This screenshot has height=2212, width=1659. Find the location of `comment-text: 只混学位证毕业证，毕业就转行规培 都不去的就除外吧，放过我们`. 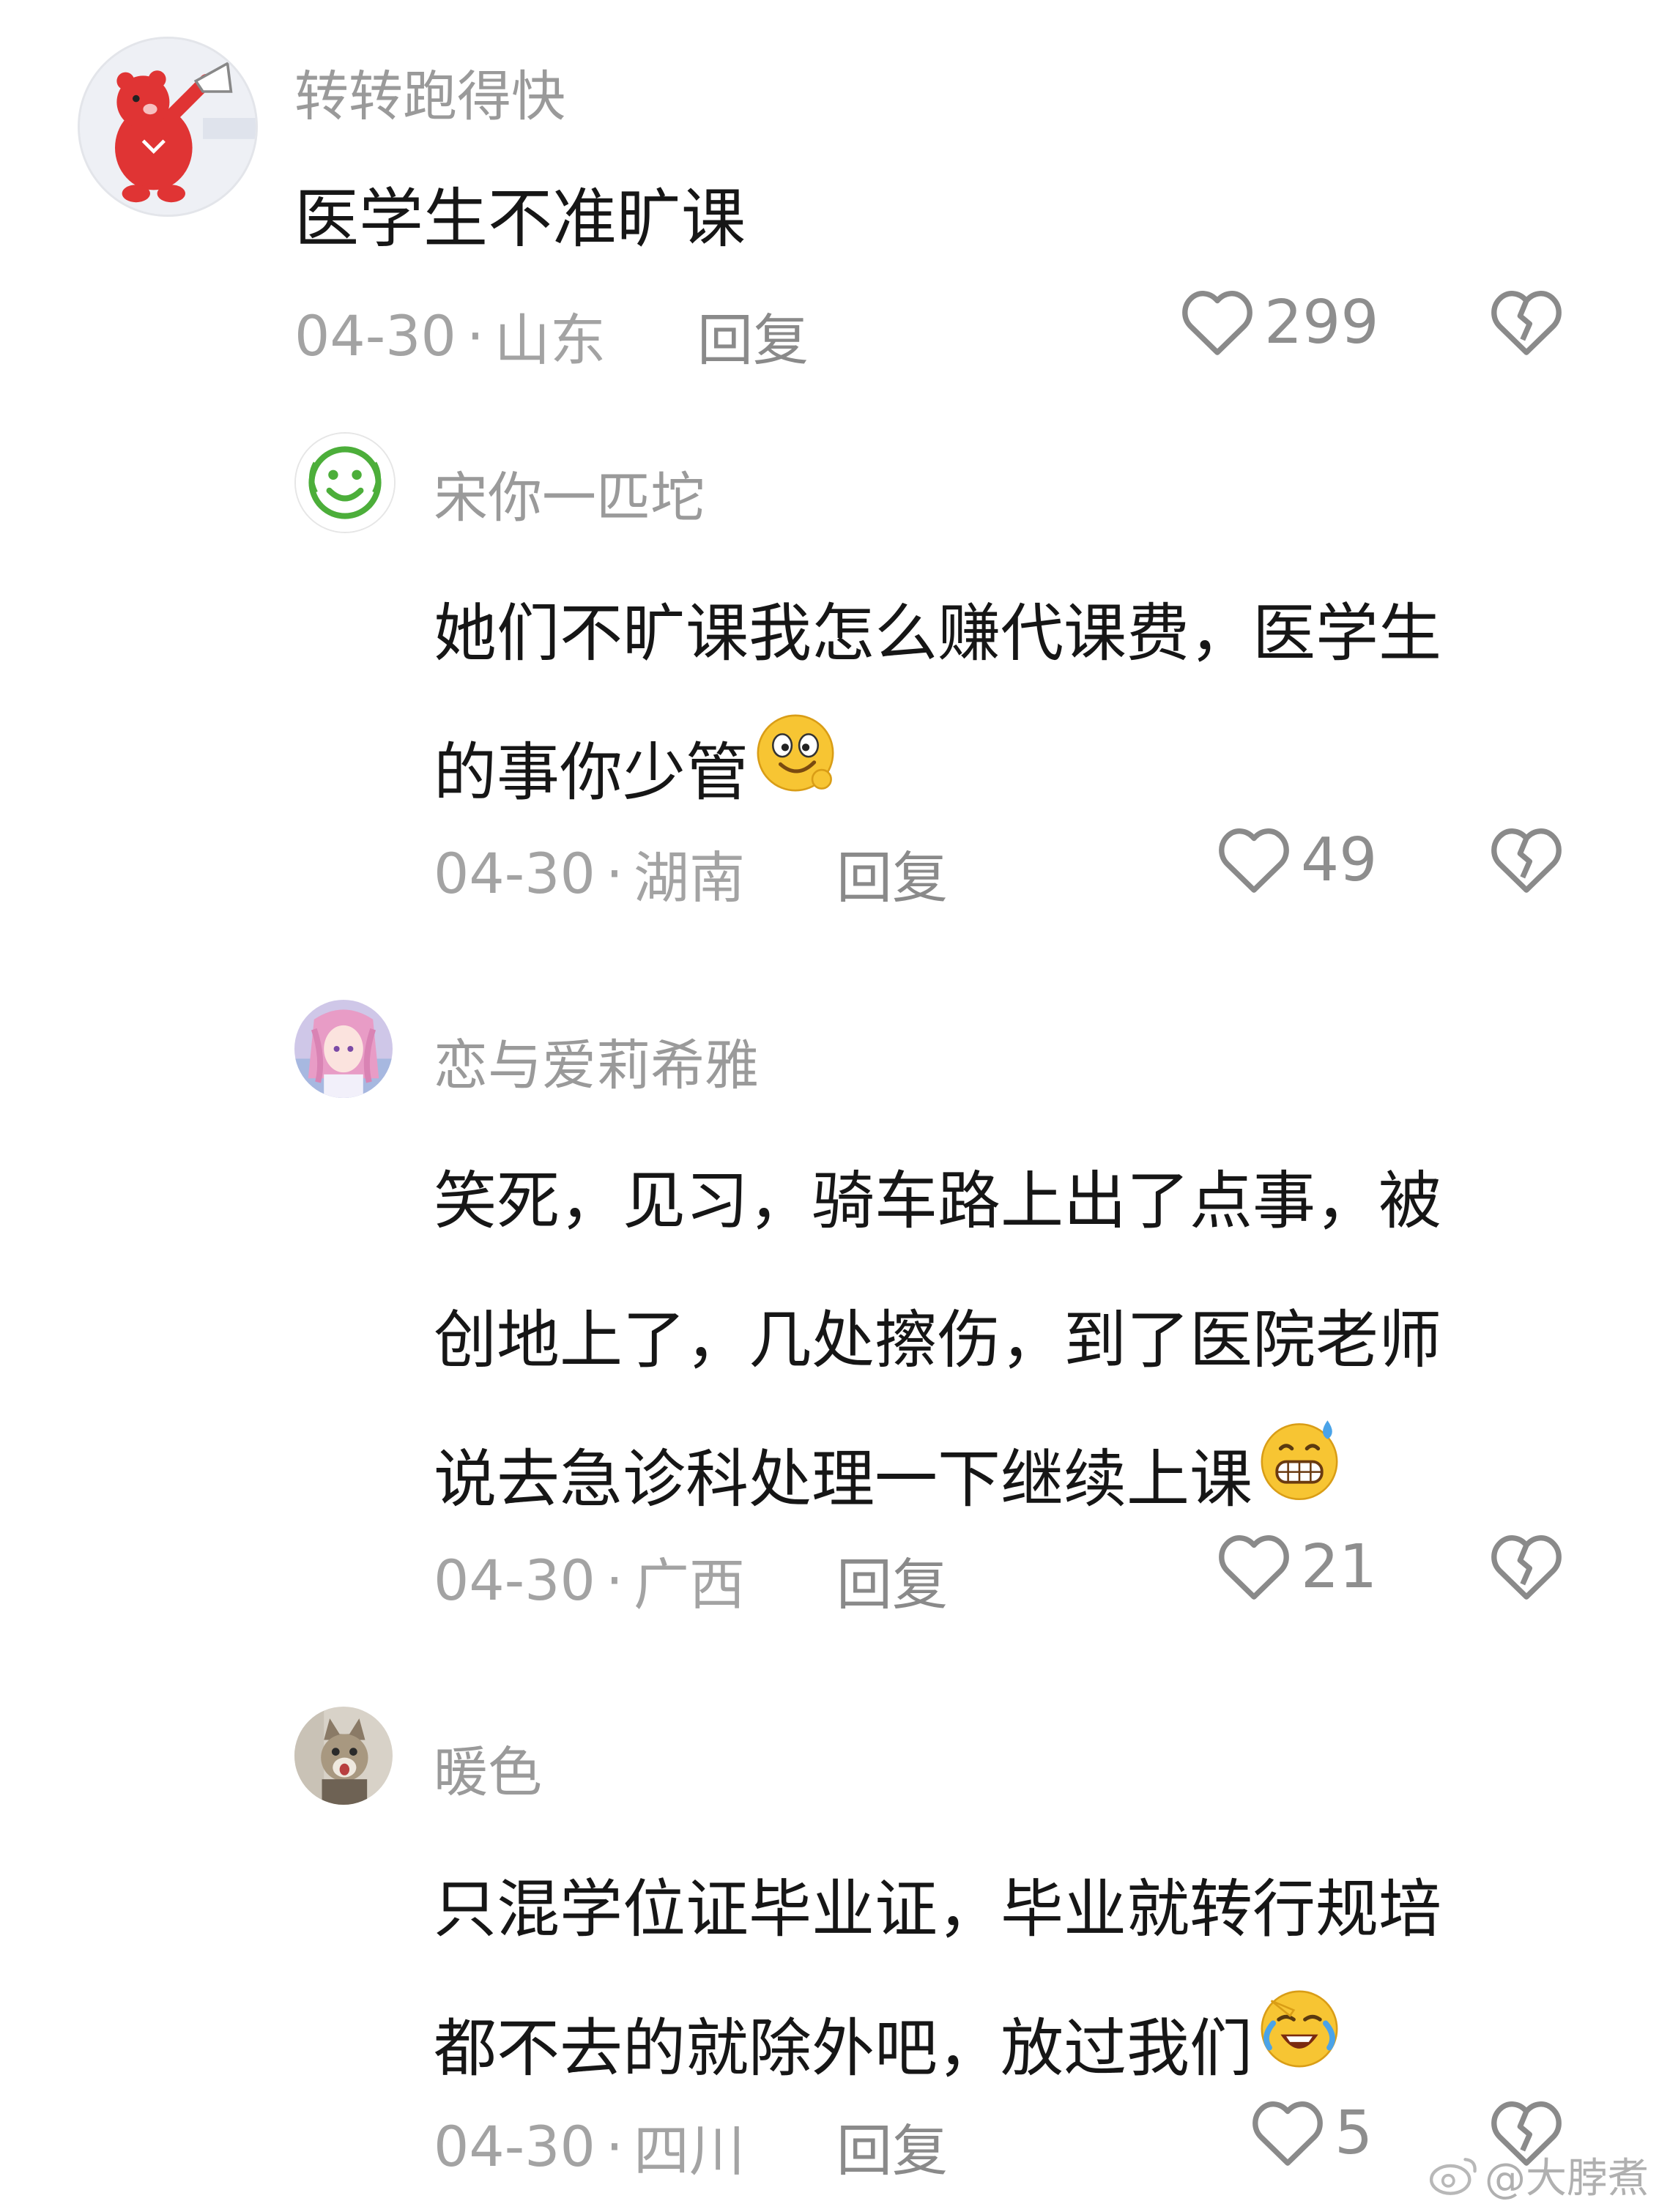

comment-text: 只混学位证毕业证，毕业就转行规培 都不去的就除外吧，放过我们 is located at coordinates (937, 1982).